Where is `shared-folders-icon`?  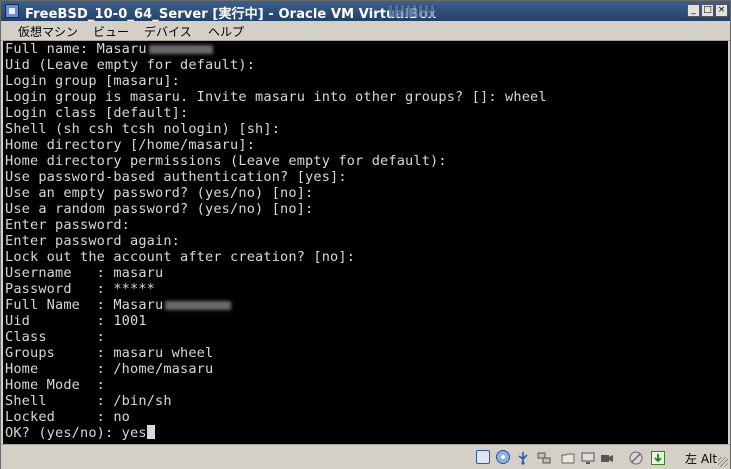 shared-folders-icon is located at coordinates (568, 457).